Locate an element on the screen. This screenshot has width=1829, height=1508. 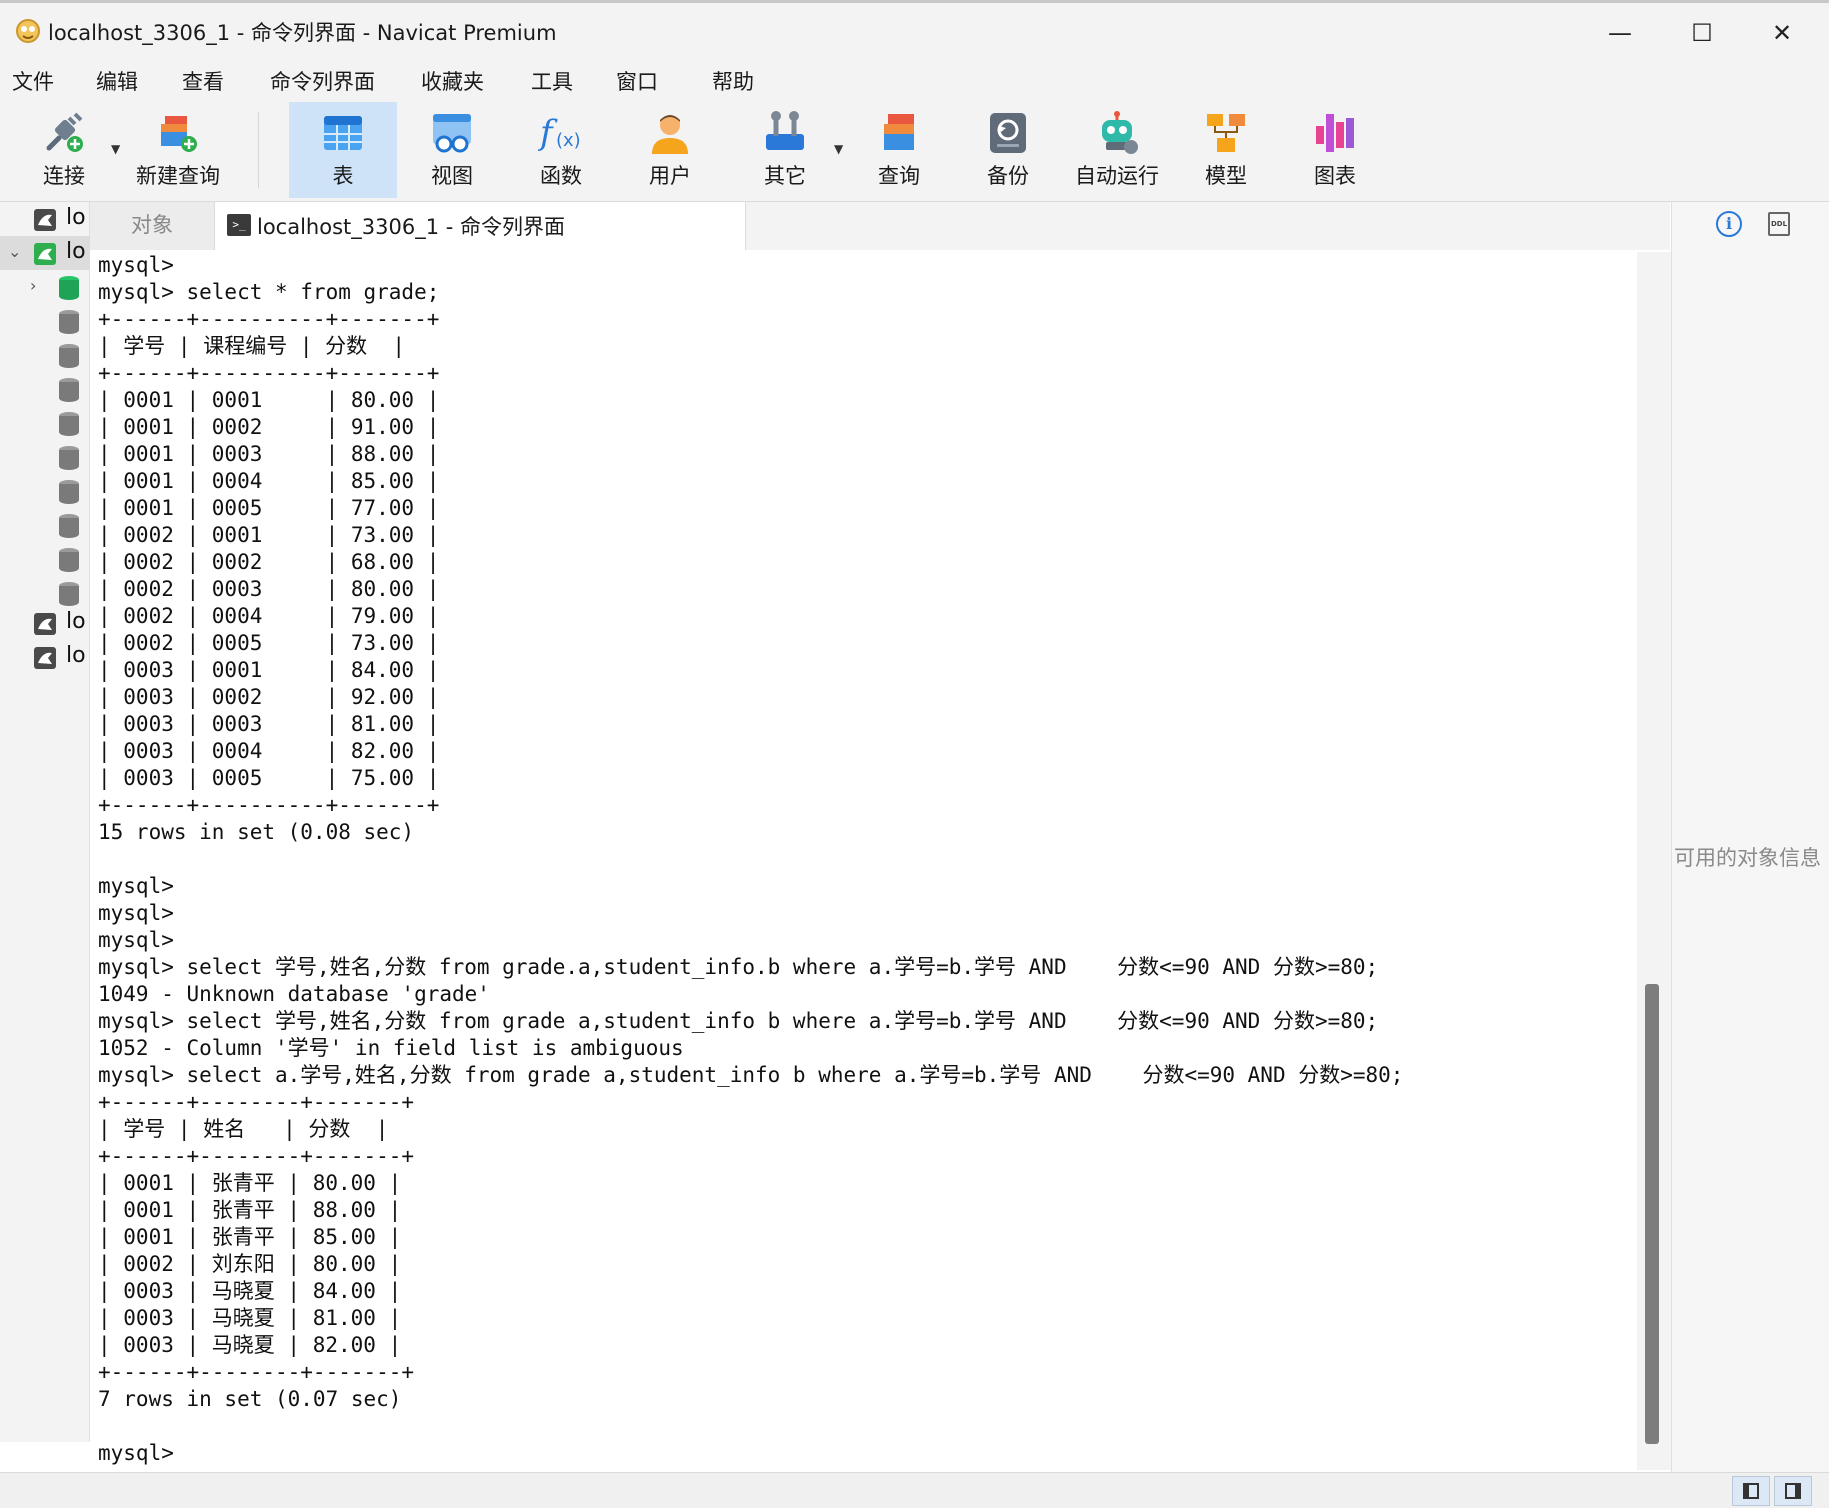
tab-objects: 对象 is located at coordinates (152, 226).